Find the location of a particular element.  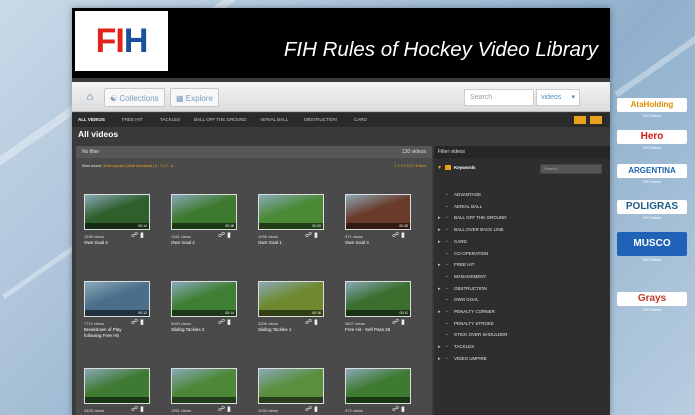

search-scope-select: videos ▾ is located at coordinates (558, 97).